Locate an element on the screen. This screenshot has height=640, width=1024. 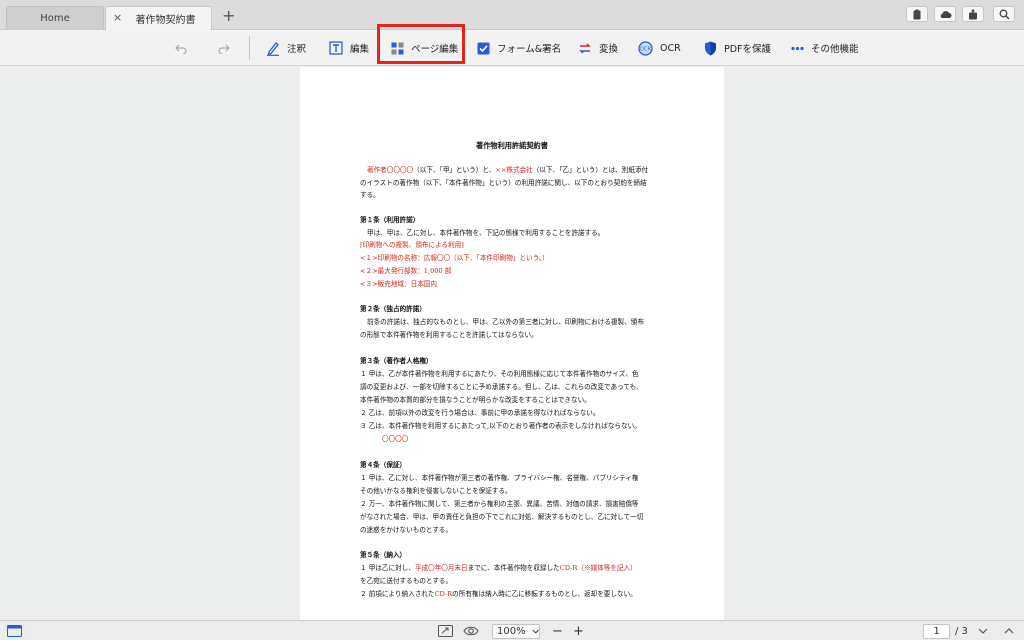
checkbox-icon is located at coordinates (483, 48).